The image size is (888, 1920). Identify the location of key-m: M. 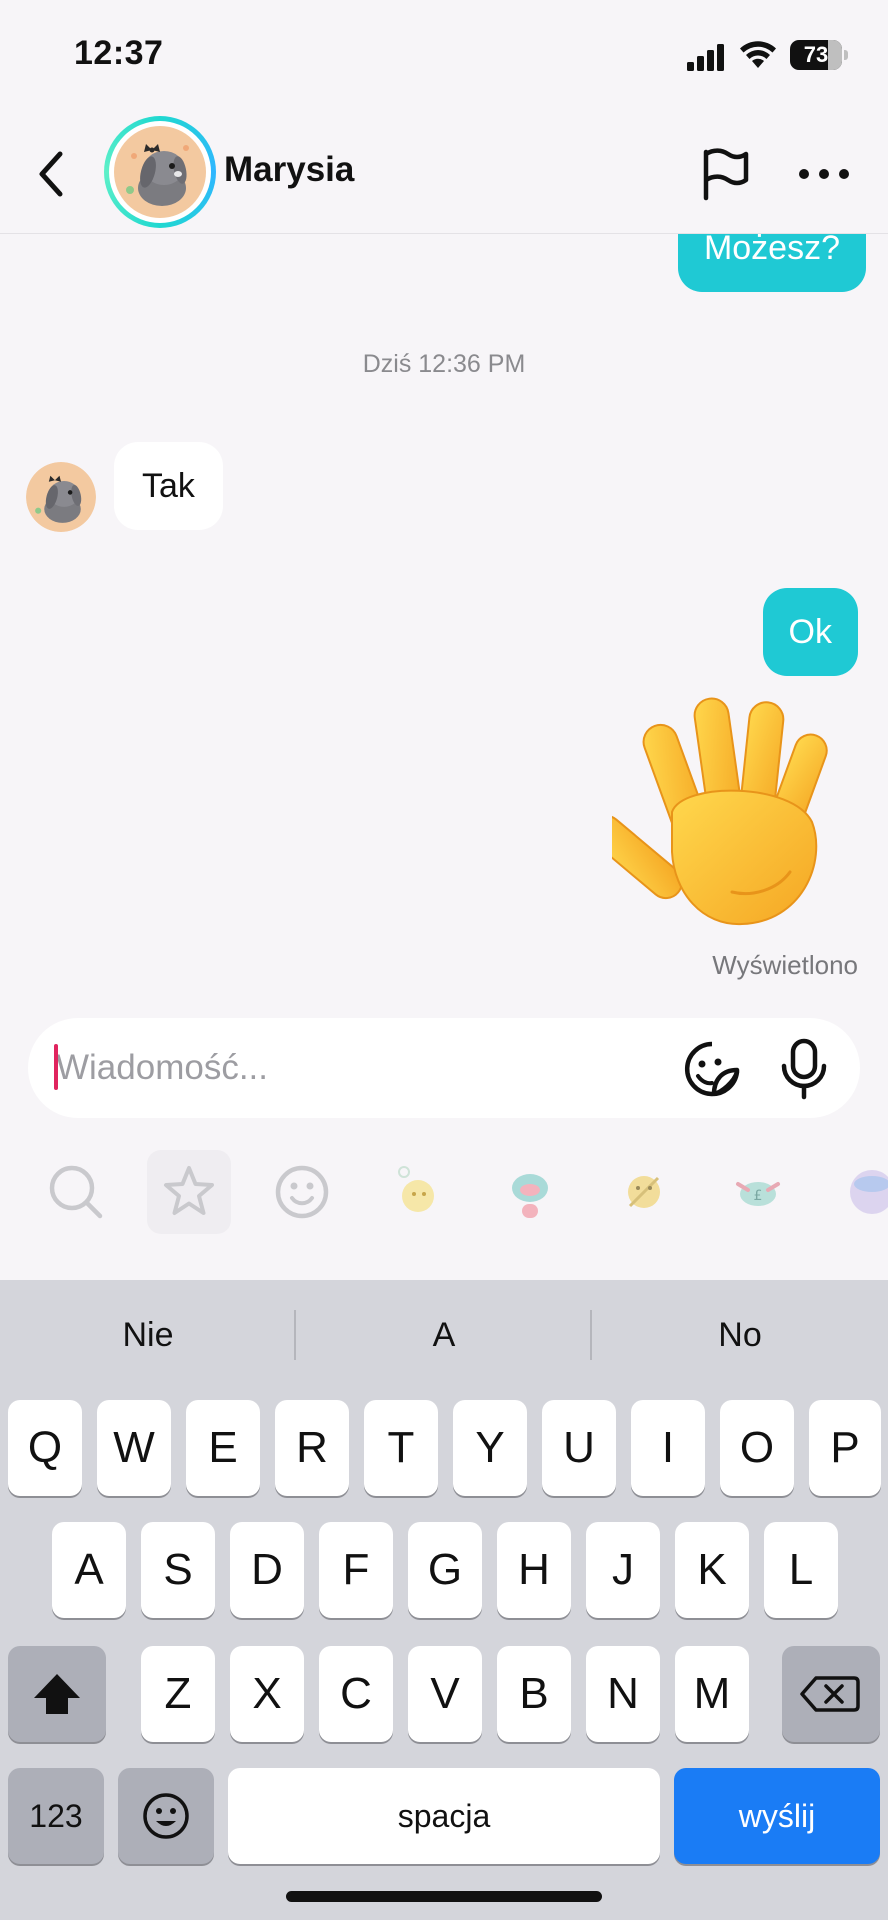
(712, 1694).